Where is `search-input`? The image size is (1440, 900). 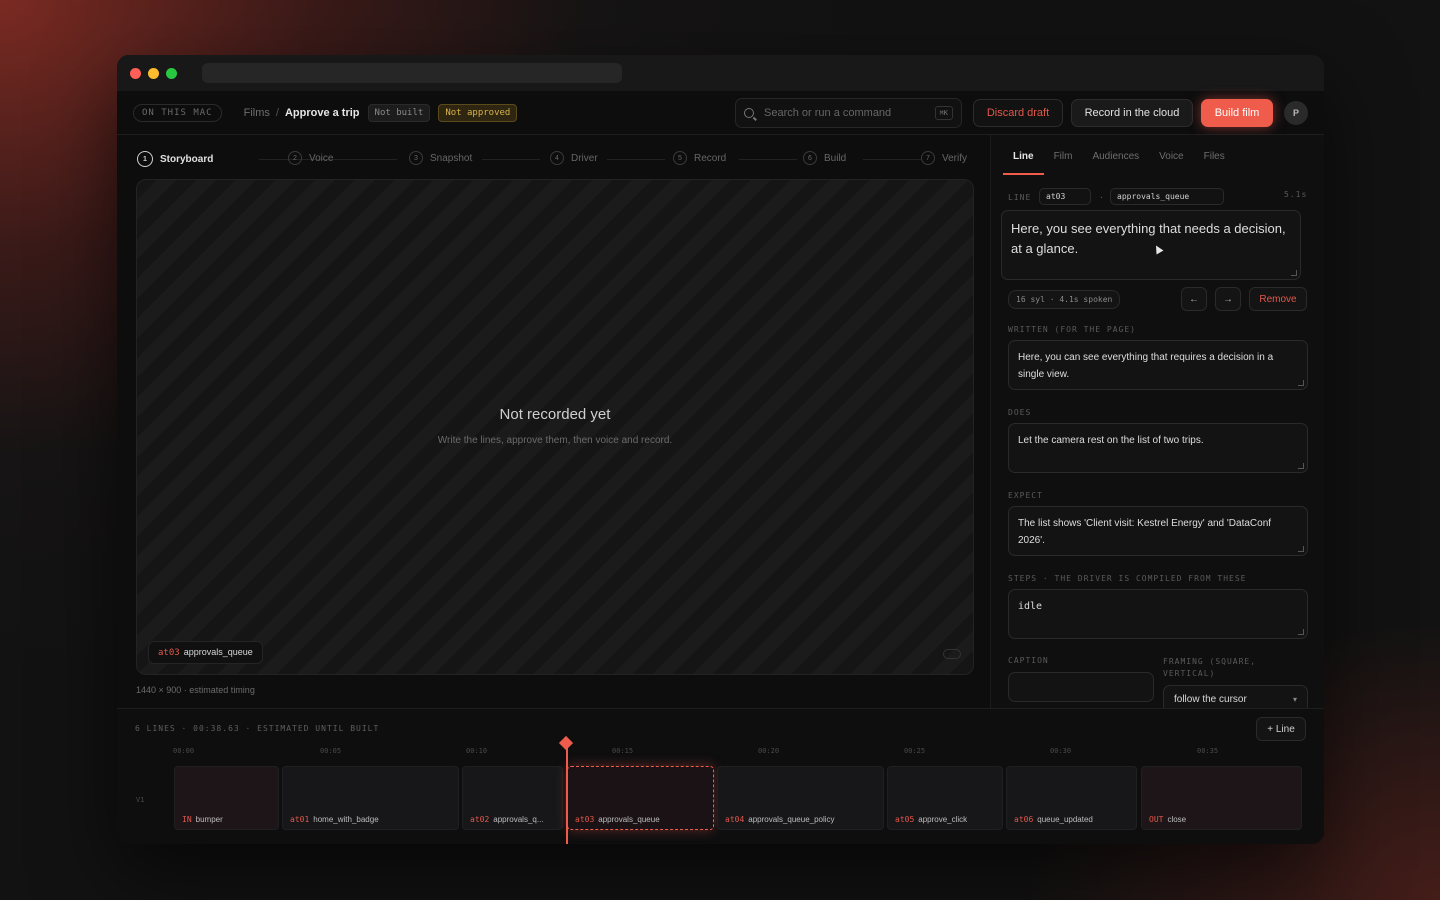
search-input is located at coordinates (849, 113).